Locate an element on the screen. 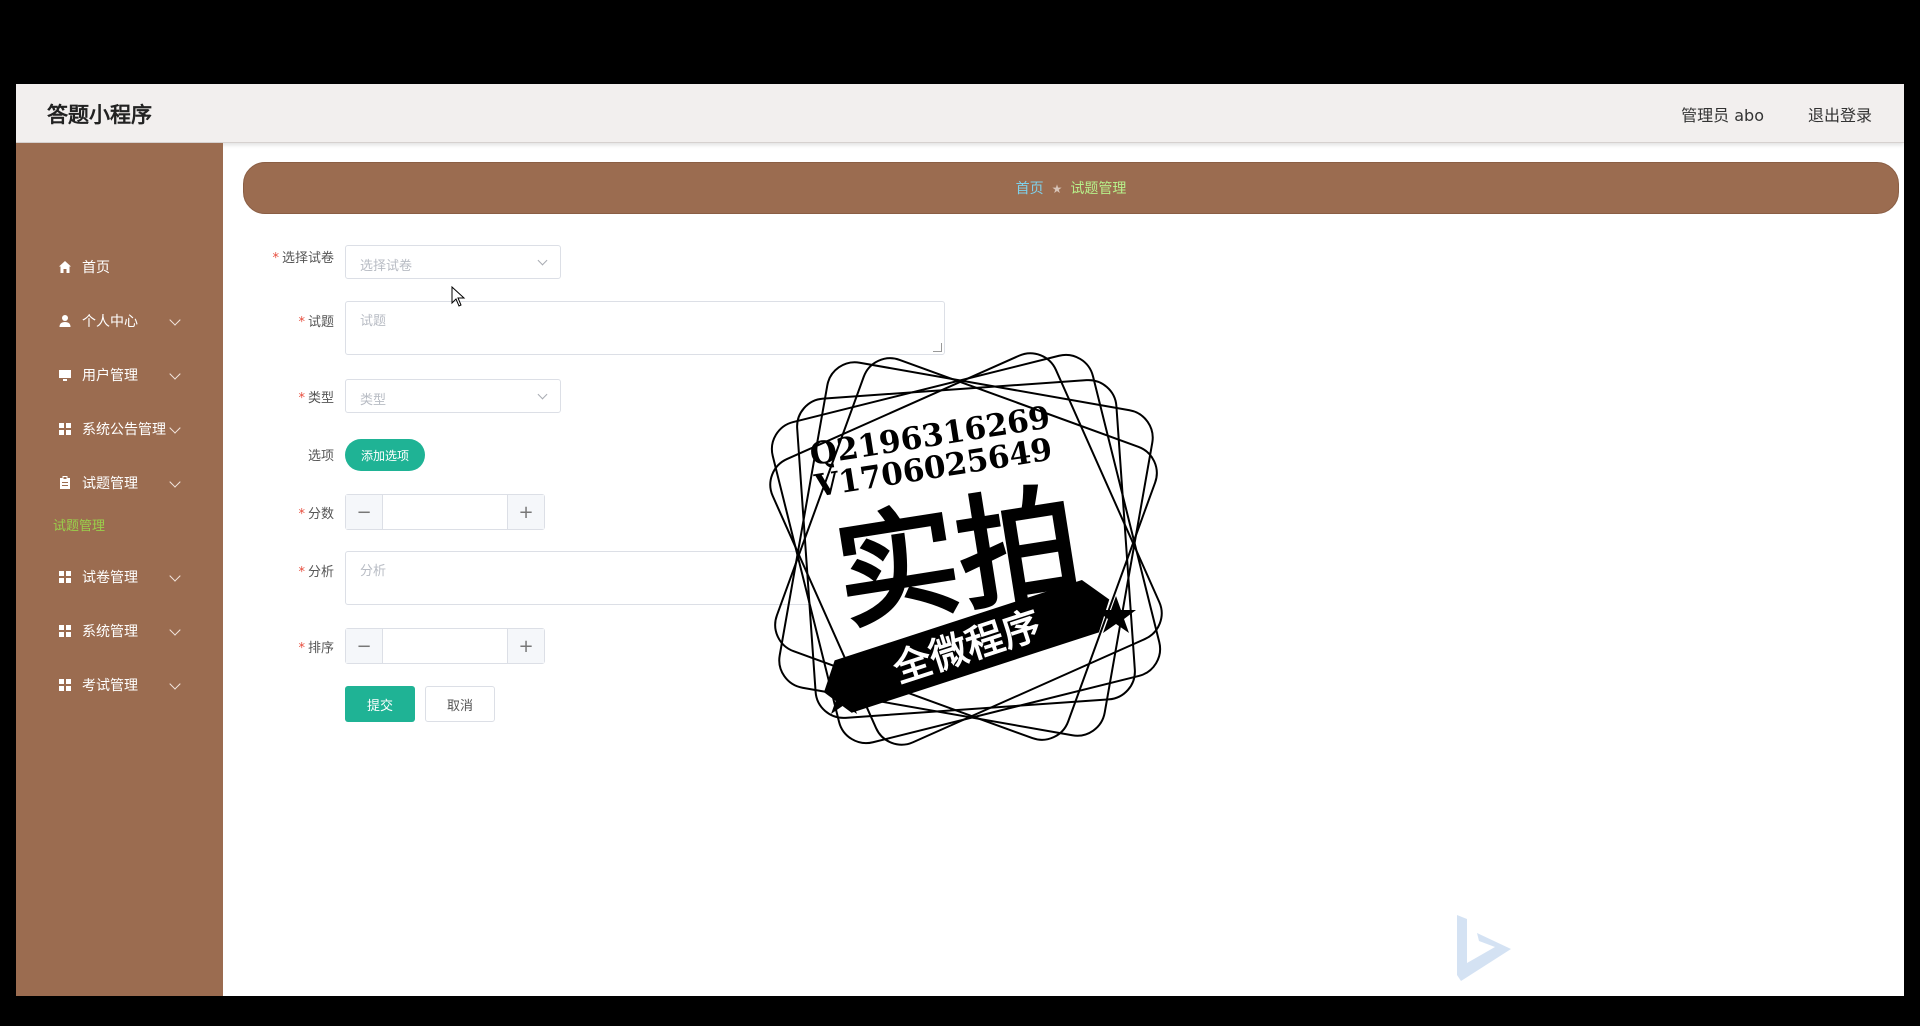 This screenshot has height=1026, width=1920. sidebar-item-label: 试题管理 is located at coordinates (110, 484).